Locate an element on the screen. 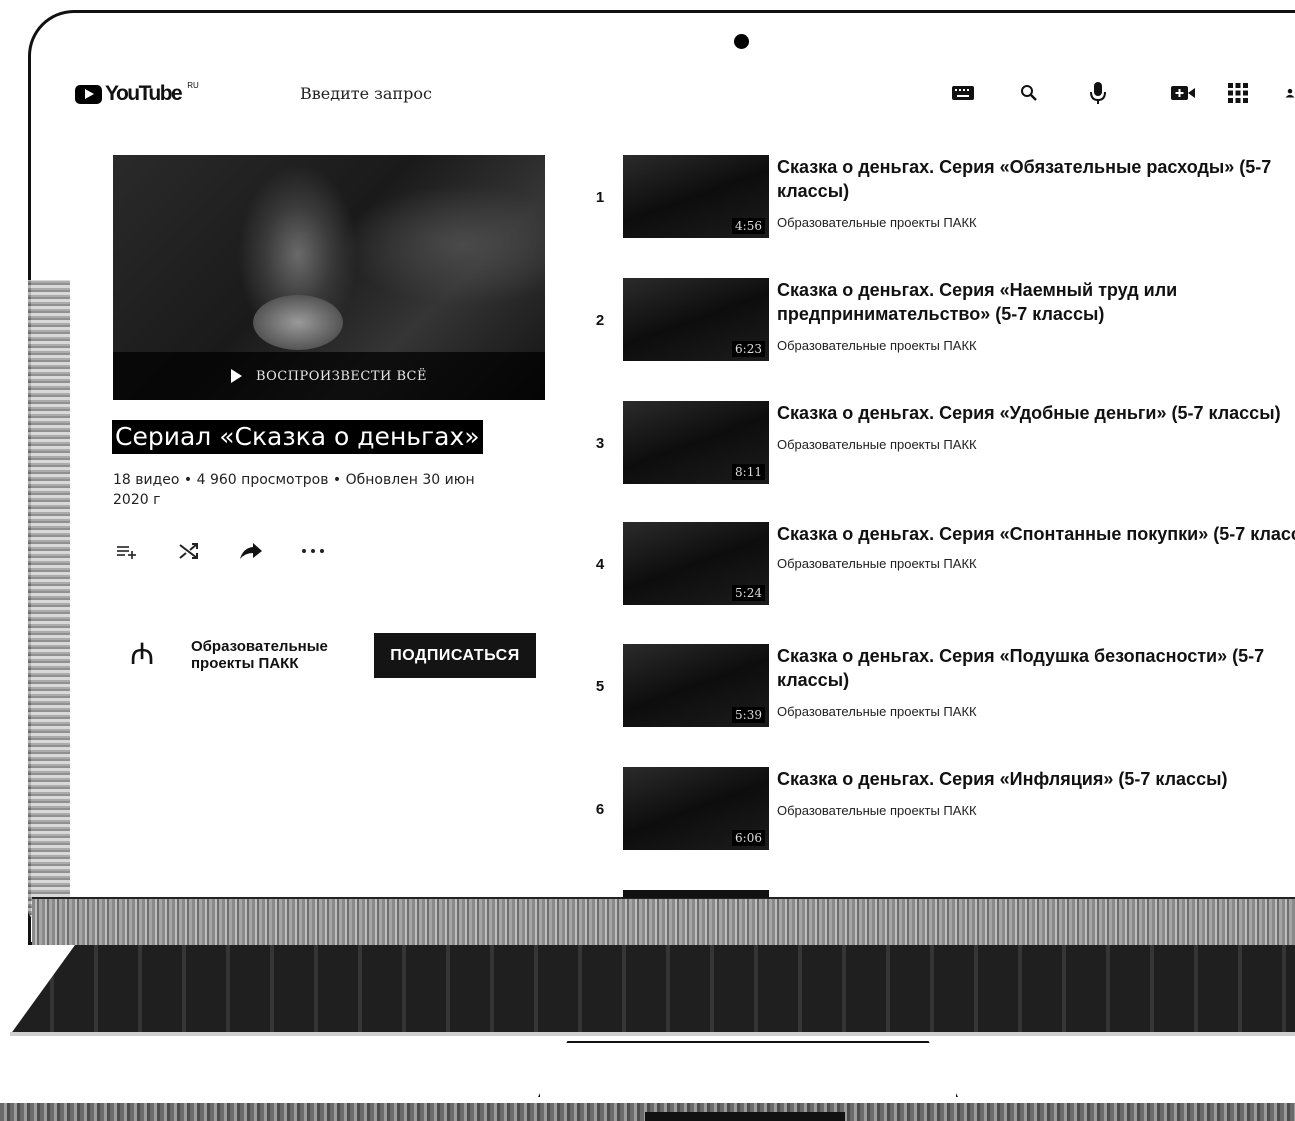  laptop-hinge is located at coordinates (663, 921).